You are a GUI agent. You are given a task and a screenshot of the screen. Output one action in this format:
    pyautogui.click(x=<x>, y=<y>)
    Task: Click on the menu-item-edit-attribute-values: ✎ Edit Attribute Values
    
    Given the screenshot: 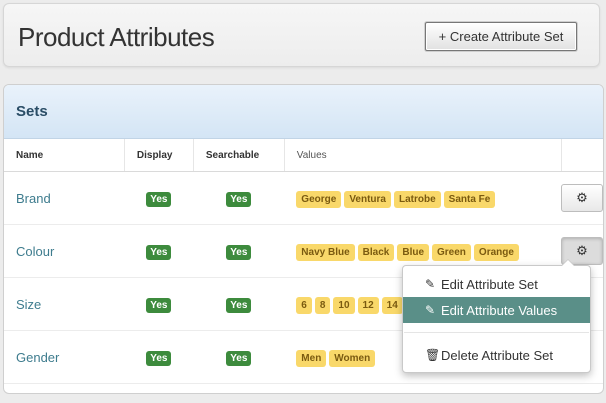 What is the action you would take?
    pyautogui.click(x=496, y=310)
    